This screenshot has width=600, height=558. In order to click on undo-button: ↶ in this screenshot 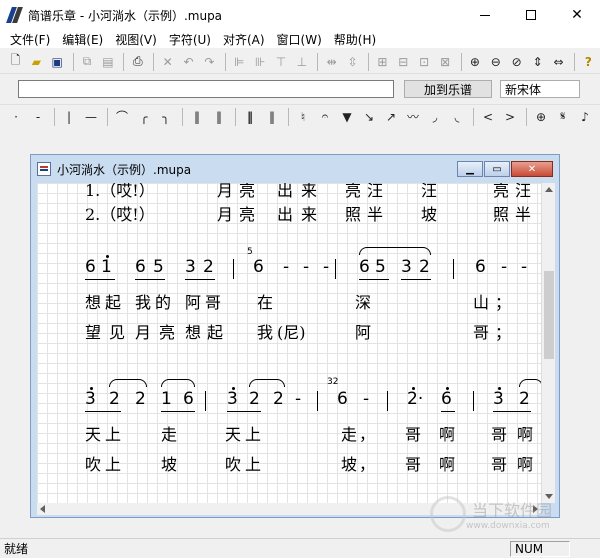, I will do `click(188, 62)`.